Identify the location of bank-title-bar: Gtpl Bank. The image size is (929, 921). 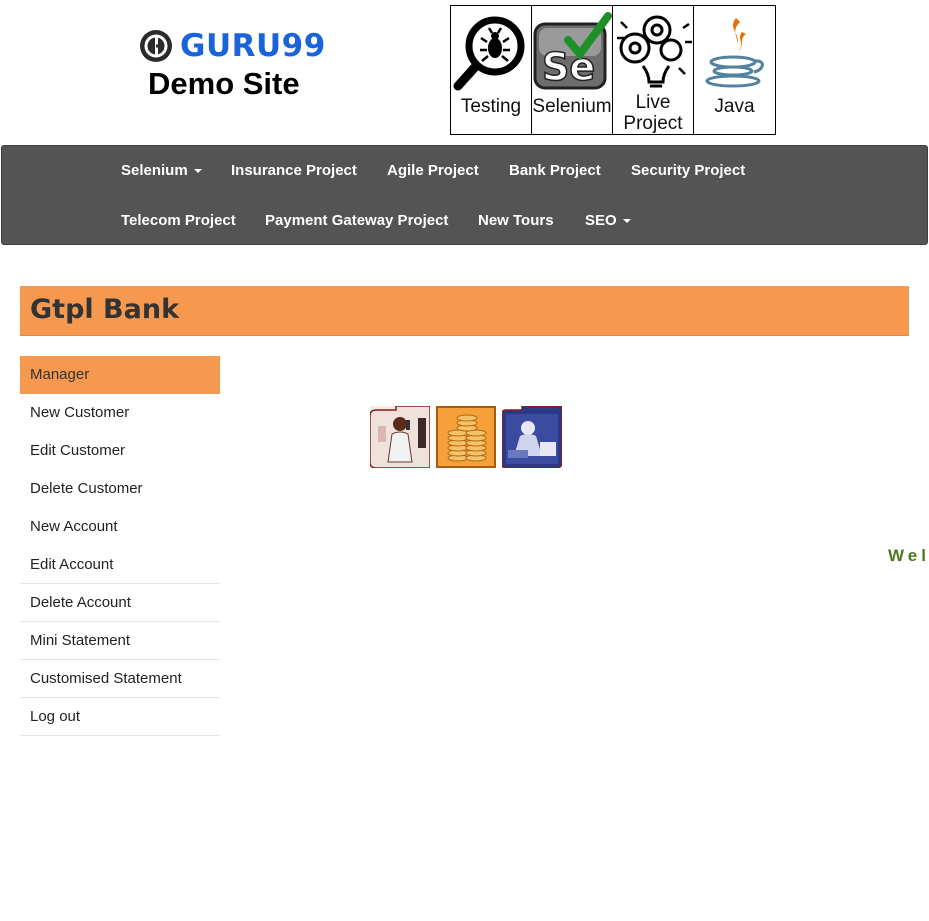
(464, 311).